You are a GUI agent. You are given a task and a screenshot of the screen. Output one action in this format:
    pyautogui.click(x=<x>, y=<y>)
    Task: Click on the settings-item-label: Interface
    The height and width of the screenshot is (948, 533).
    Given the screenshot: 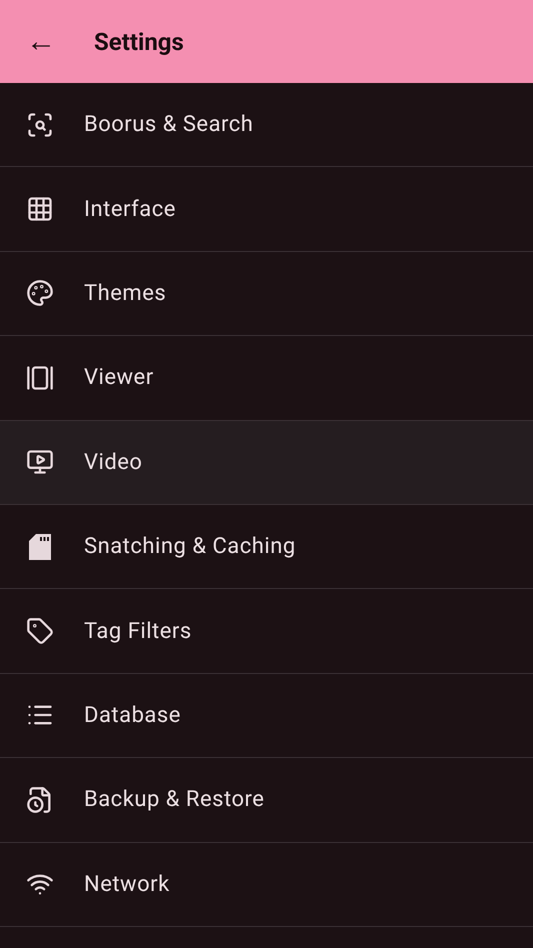 What is the action you would take?
    pyautogui.click(x=130, y=210)
    